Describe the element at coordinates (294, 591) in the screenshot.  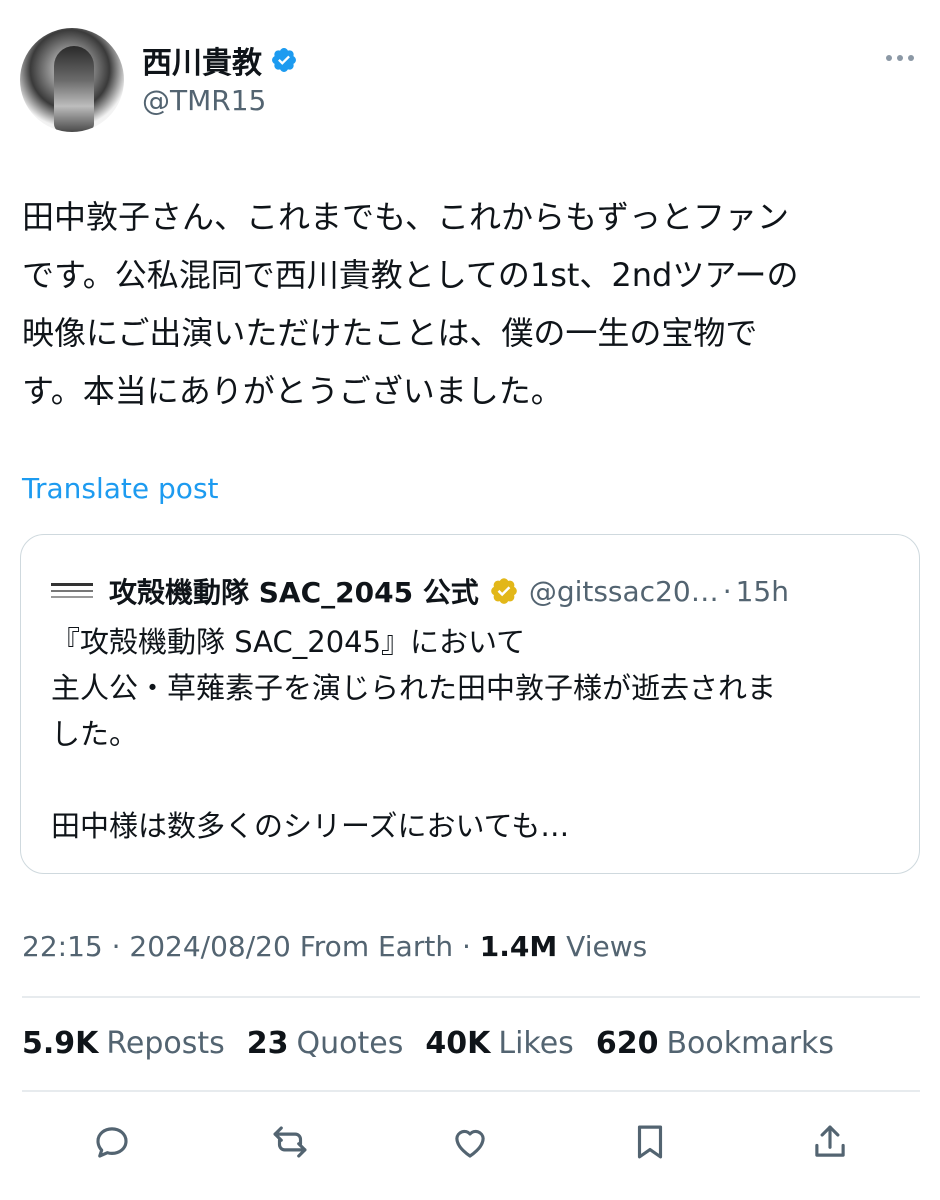
I see `quoted-display-name: 攻殻機動隊 SAC_2045 公式` at that location.